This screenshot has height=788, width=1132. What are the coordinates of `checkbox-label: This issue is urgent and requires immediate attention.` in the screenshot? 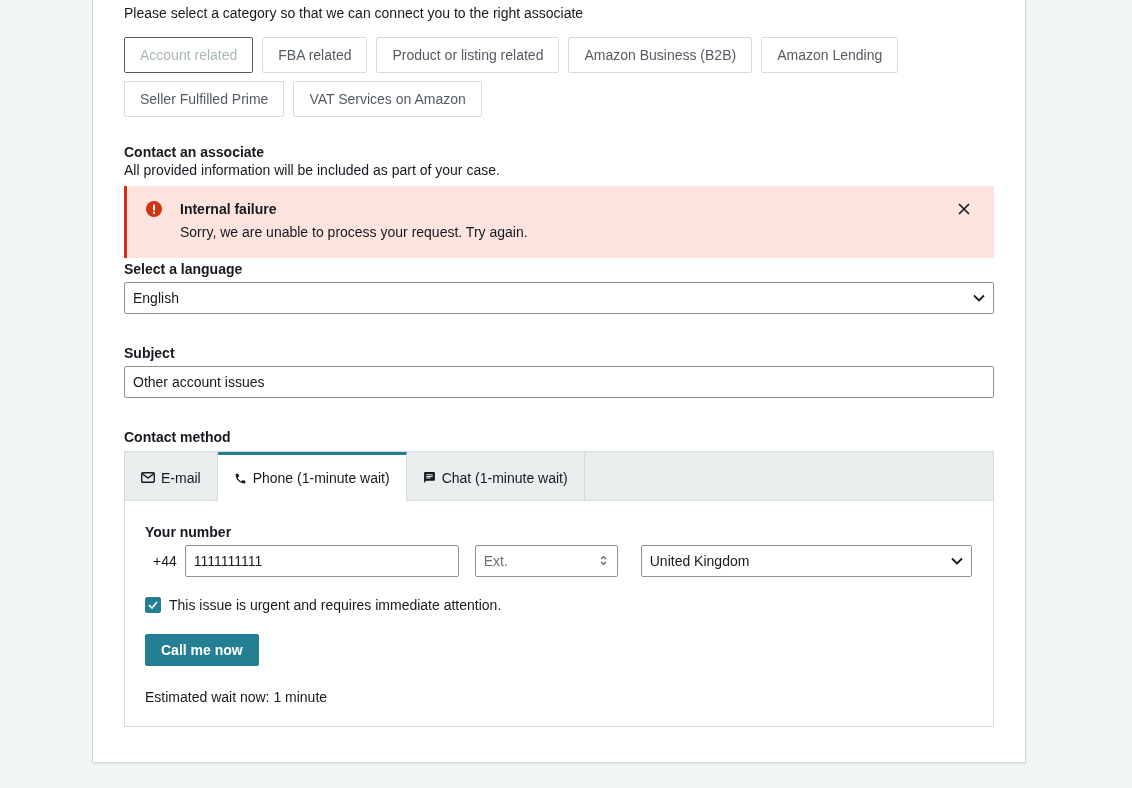 It's located at (335, 605).